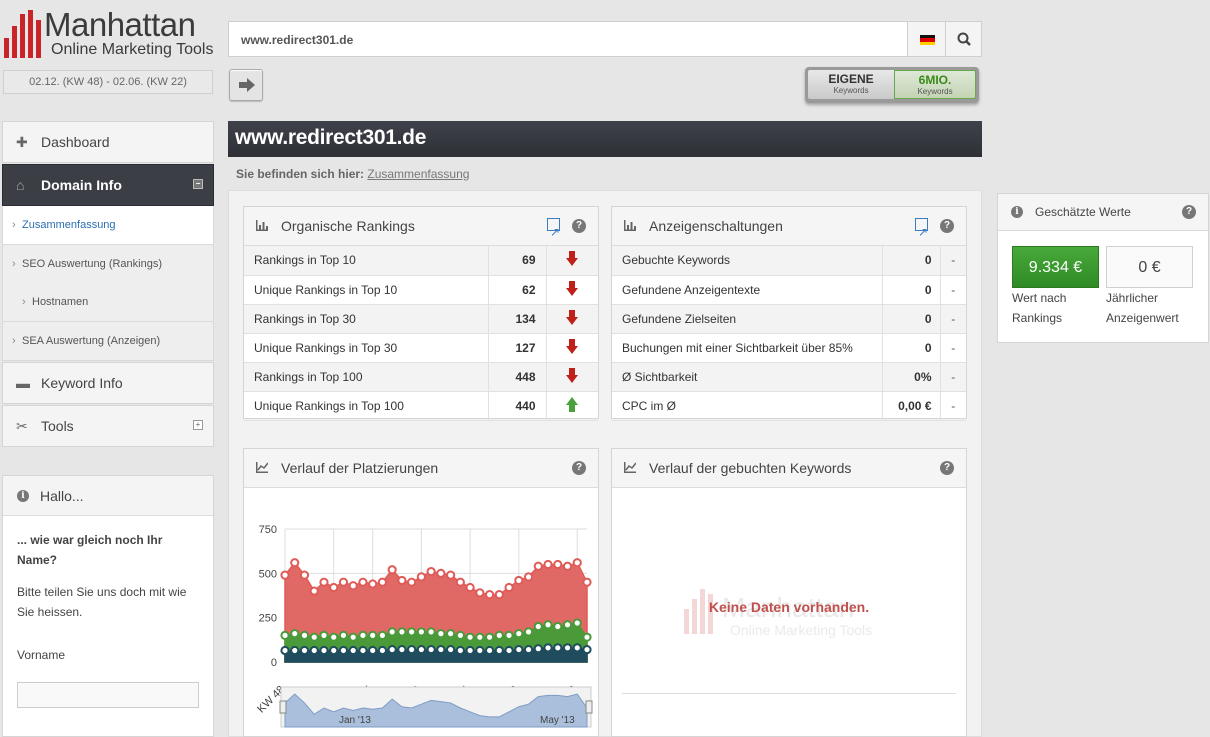  What do you see at coordinates (557, 720) in the screenshot?
I see `navigator-label: May '13` at bounding box center [557, 720].